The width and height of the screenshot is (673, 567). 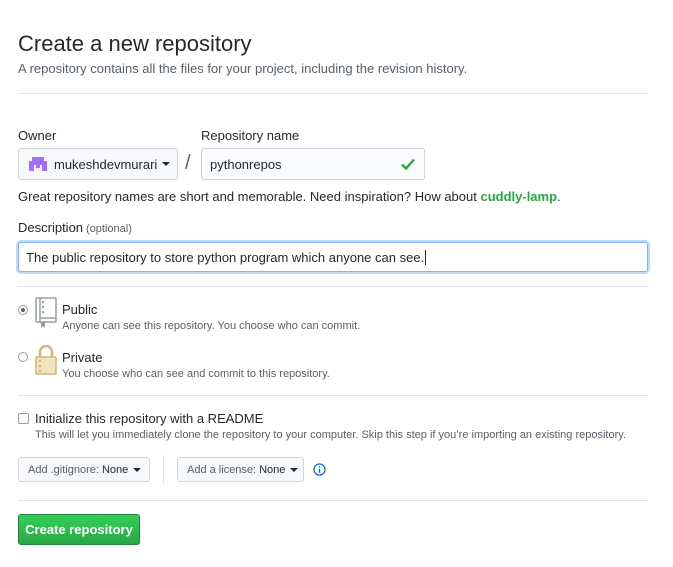 I want to click on info-icon, so click(x=319, y=469).